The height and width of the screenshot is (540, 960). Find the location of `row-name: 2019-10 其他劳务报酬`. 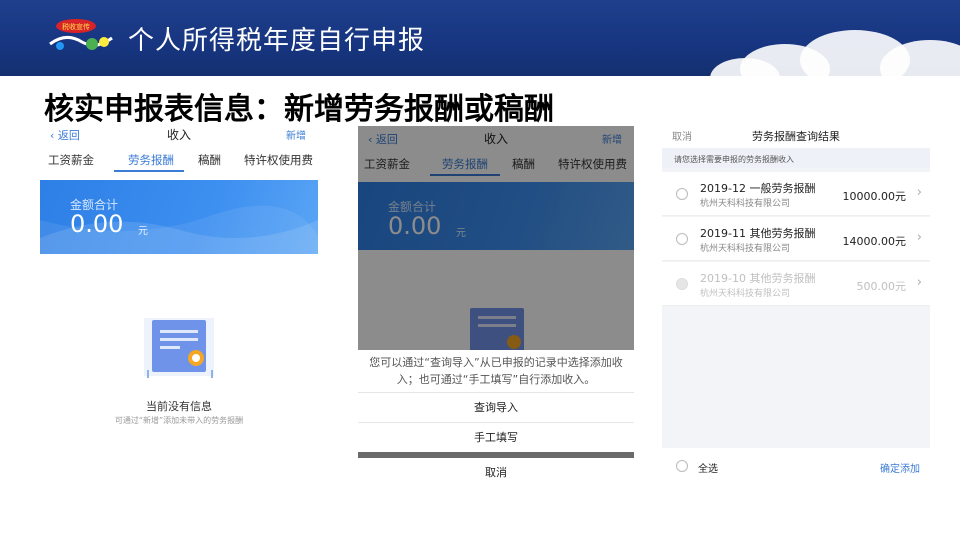

row-name: 2019-10 其他劳务报酬 is located at coordinates (758, 278).